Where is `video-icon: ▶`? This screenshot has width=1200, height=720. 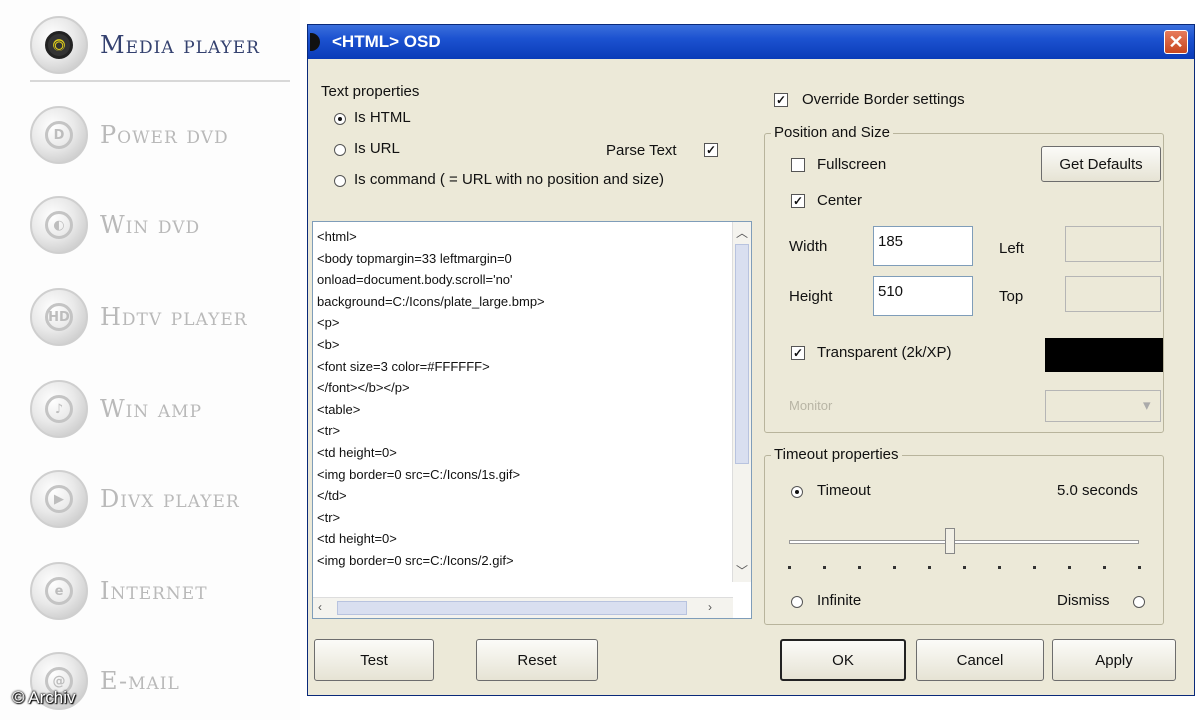
video-icon: ▶ is located at coordinates (59, 499).